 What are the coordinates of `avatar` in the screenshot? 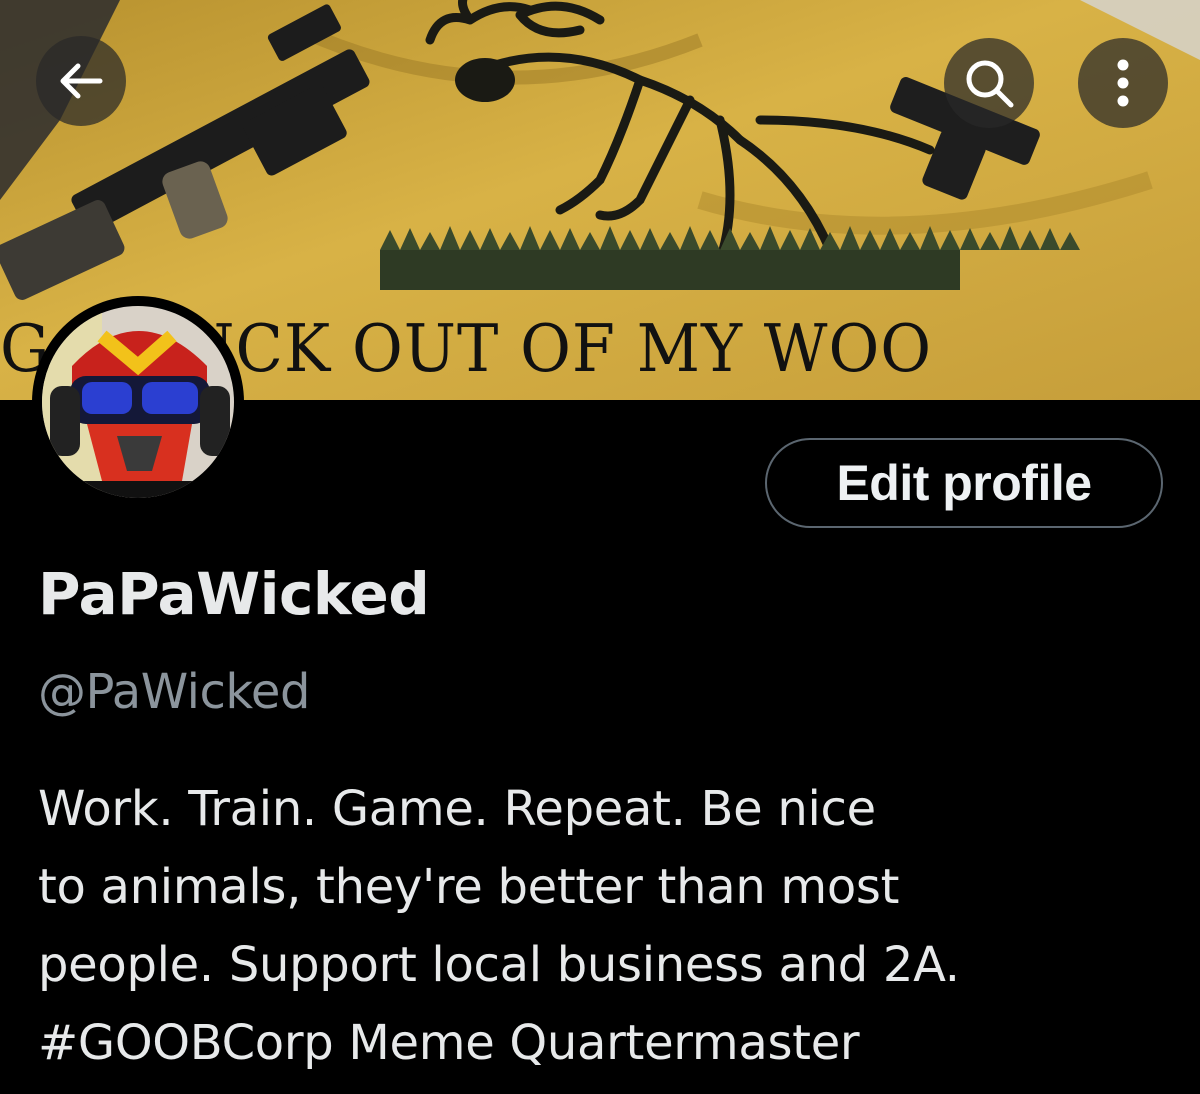 It's located at (138, 402).